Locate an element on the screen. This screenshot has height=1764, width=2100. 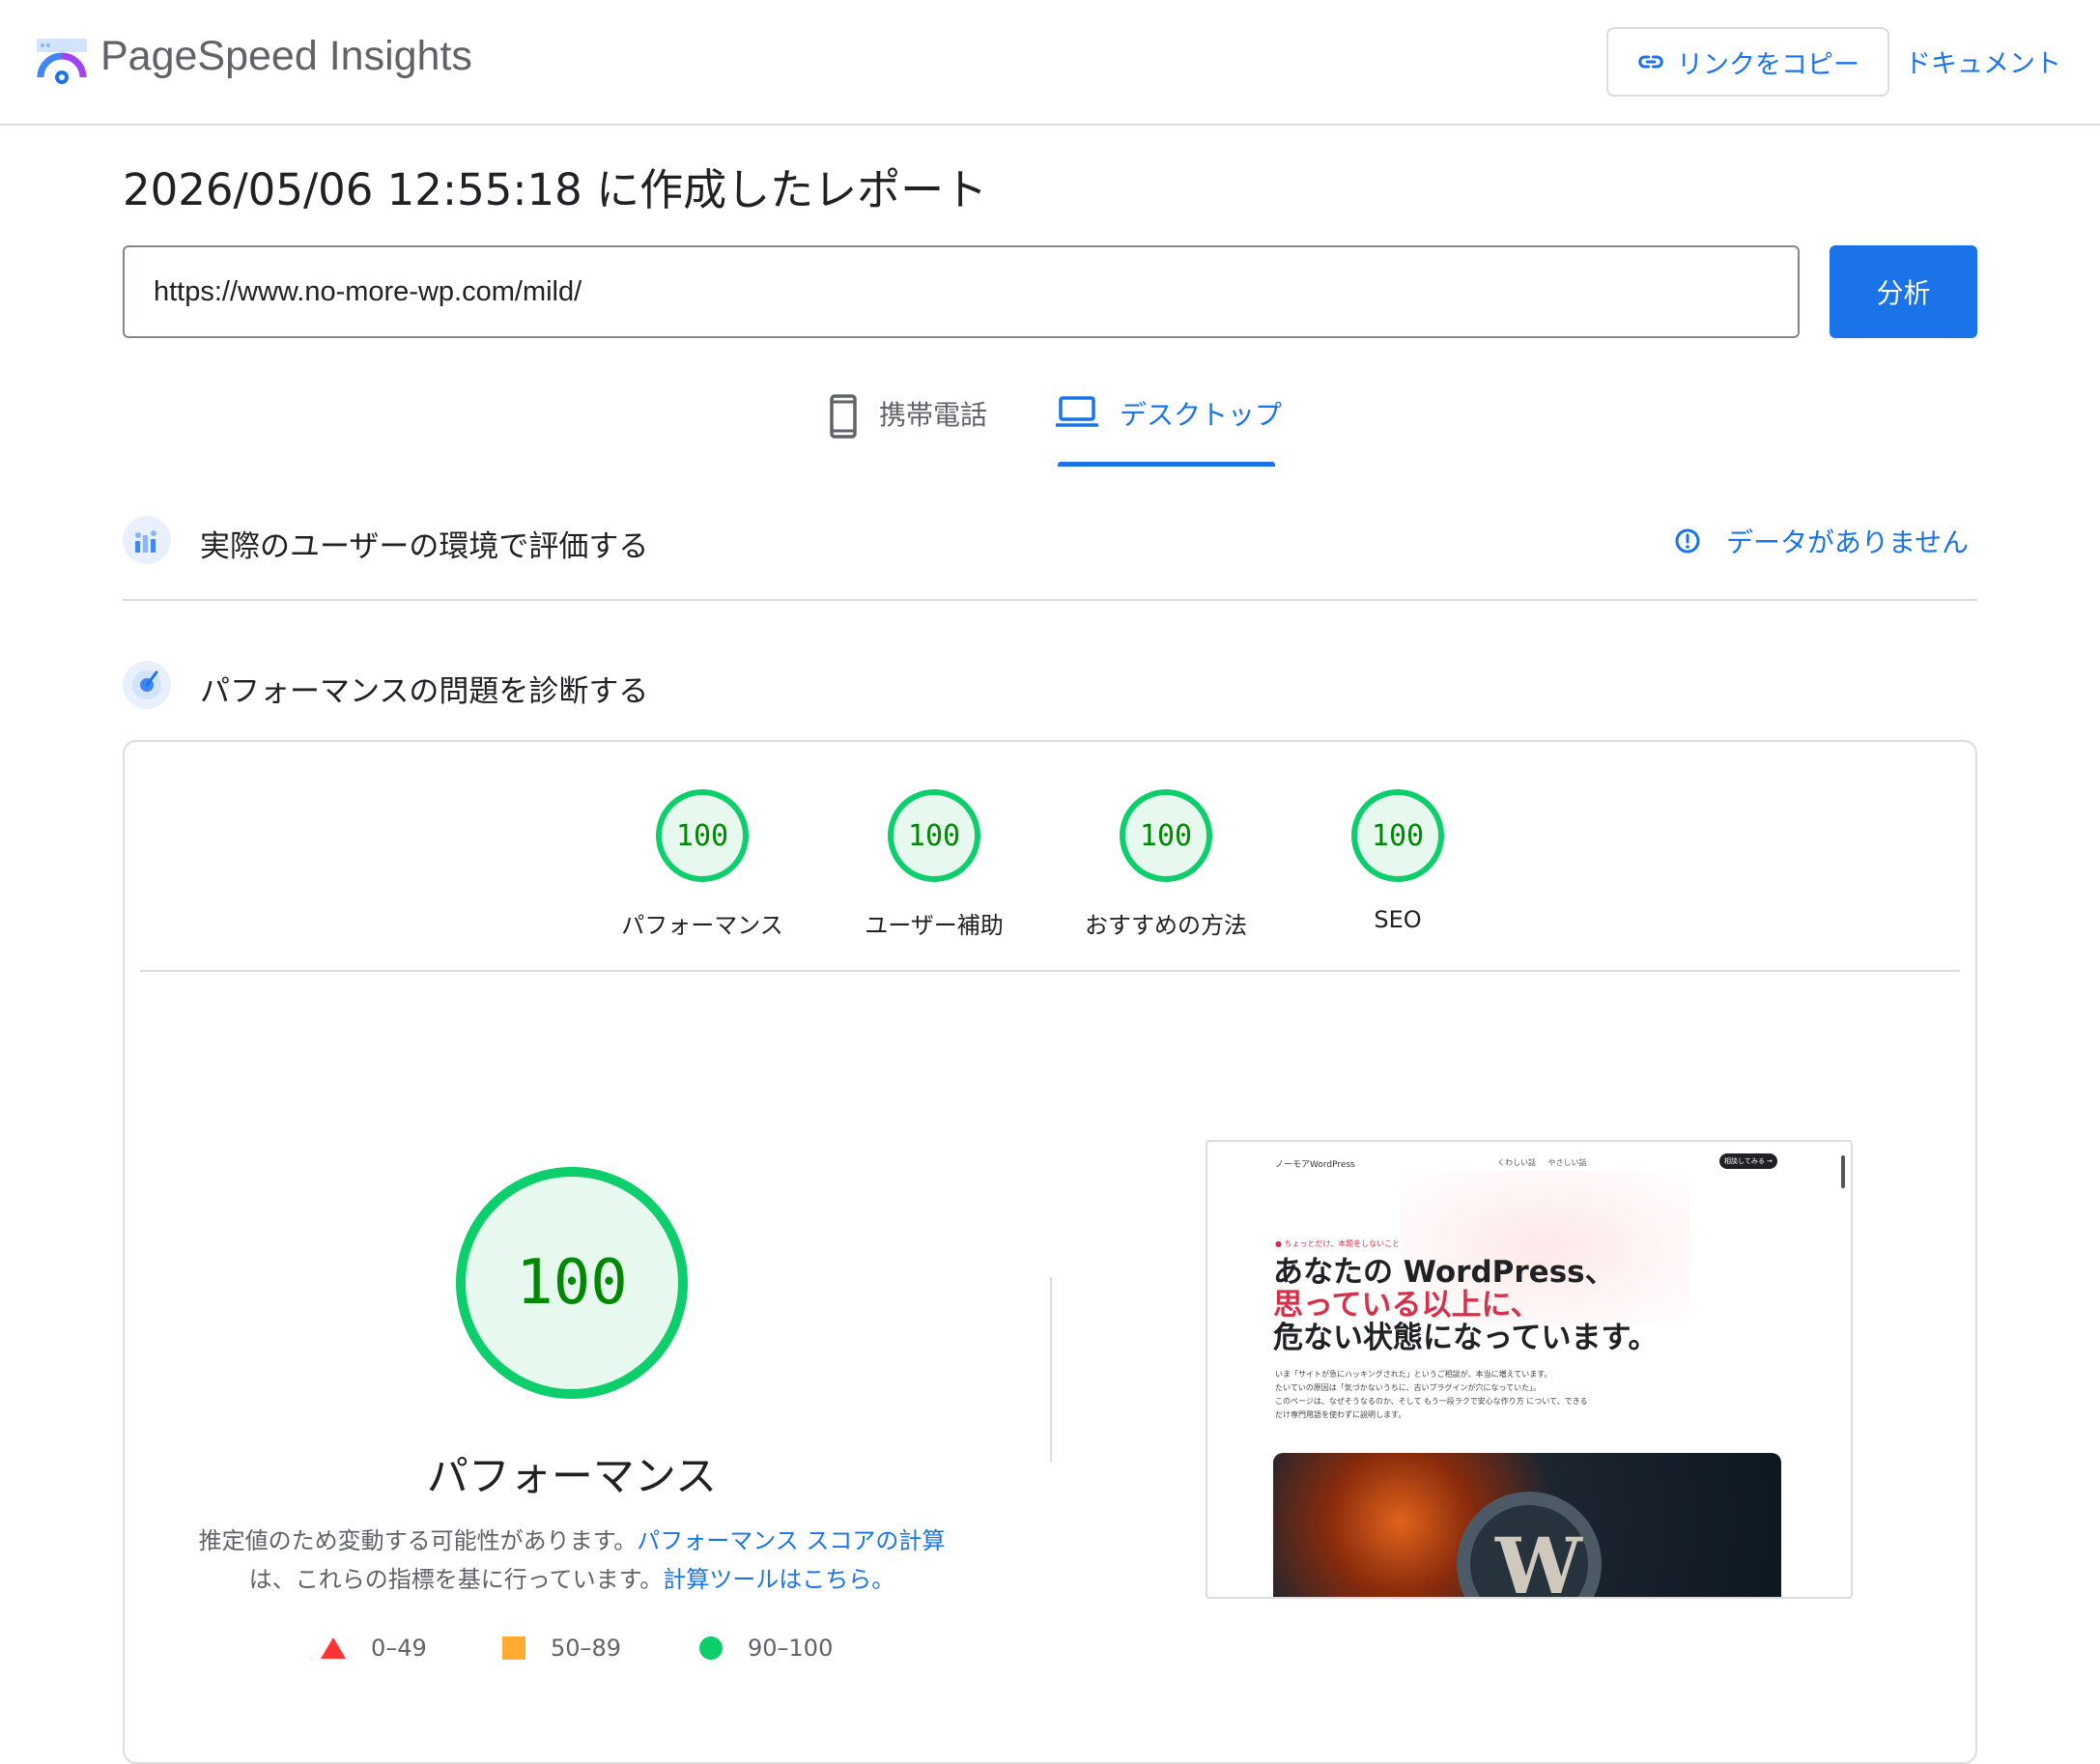
screenshot-kicker: ● ちょっとだけ、本題をしないこと is located at coordinates (1338, 1243).